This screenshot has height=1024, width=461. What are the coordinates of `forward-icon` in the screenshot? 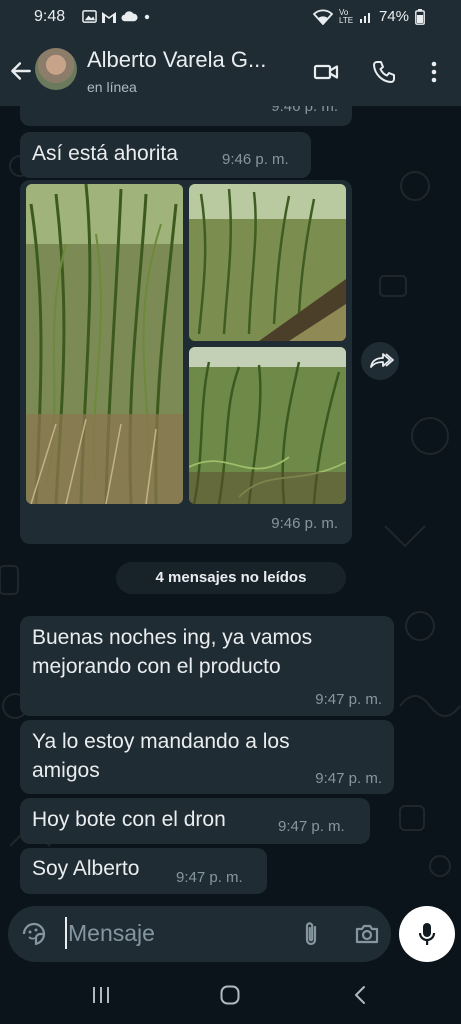 It's located at (382, 360).